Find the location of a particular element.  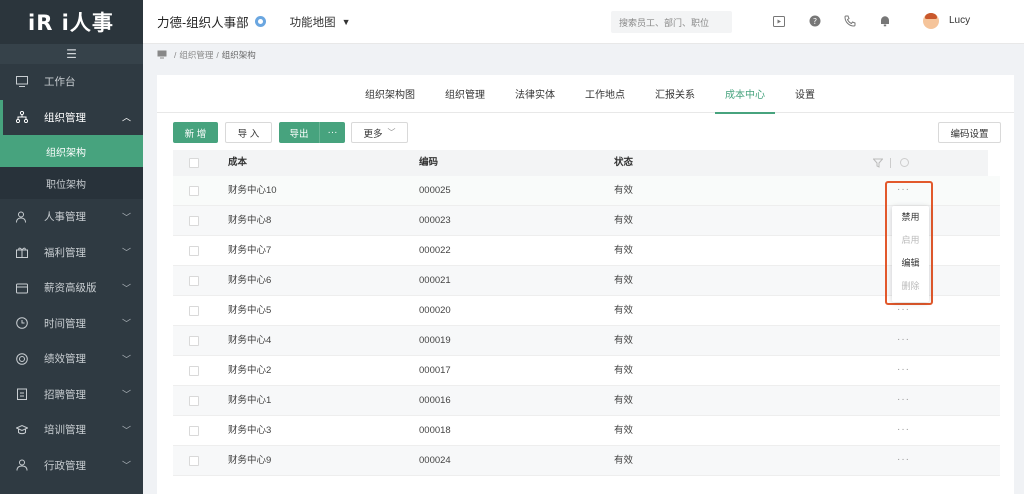

export-button: 导出 is located at coordinates (299, 132).